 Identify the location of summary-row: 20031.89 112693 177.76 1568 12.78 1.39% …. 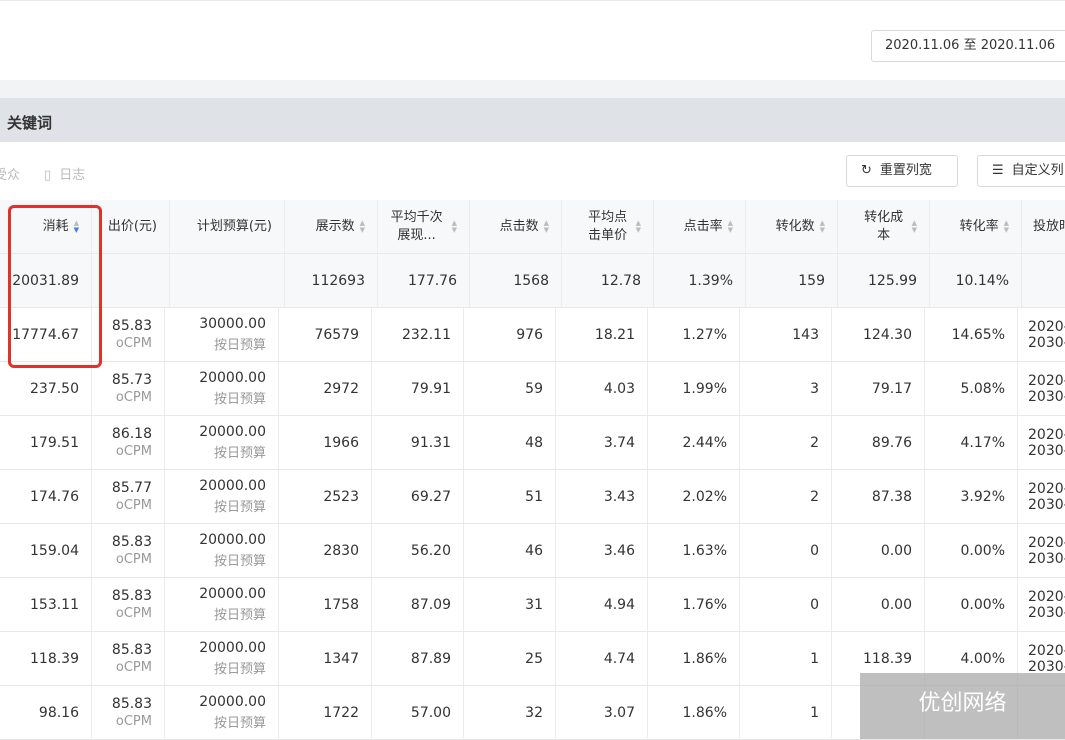
(532, 281).